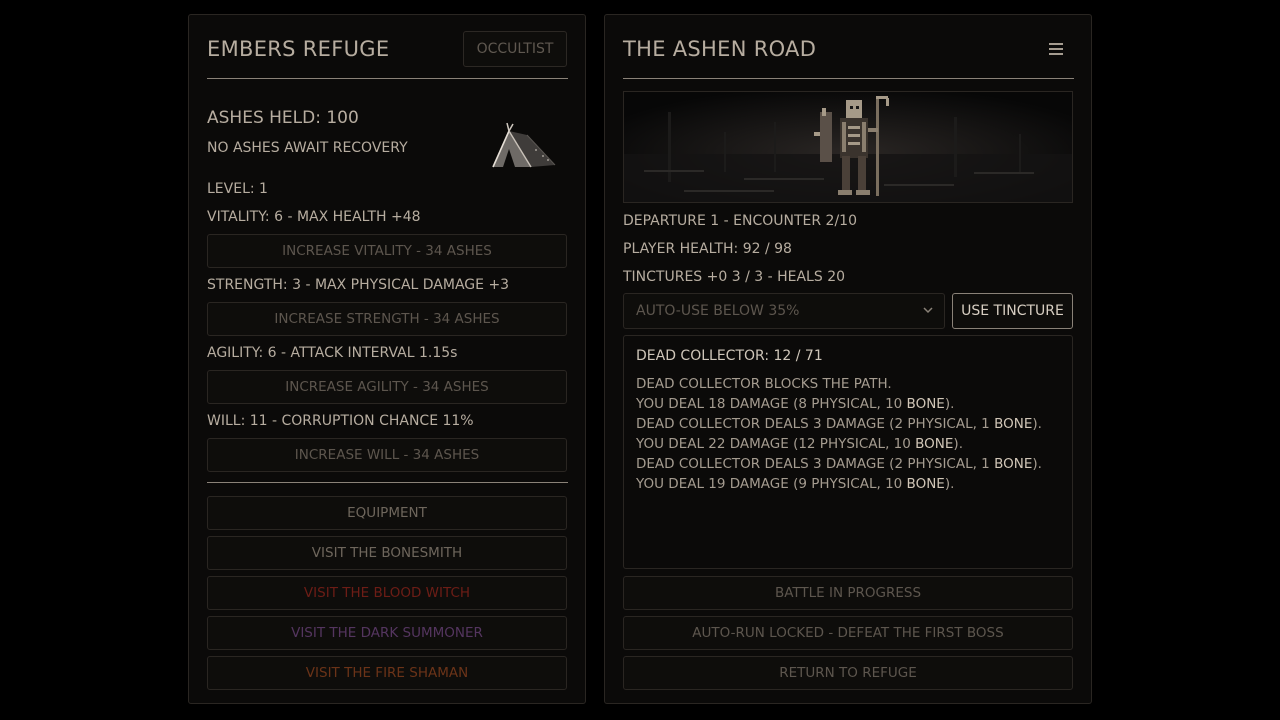 The height and width of the screenshot is (720, 1280). Describe the element at coordinates (387, 482) in the screenshot. I see `stats-divider` at that location.